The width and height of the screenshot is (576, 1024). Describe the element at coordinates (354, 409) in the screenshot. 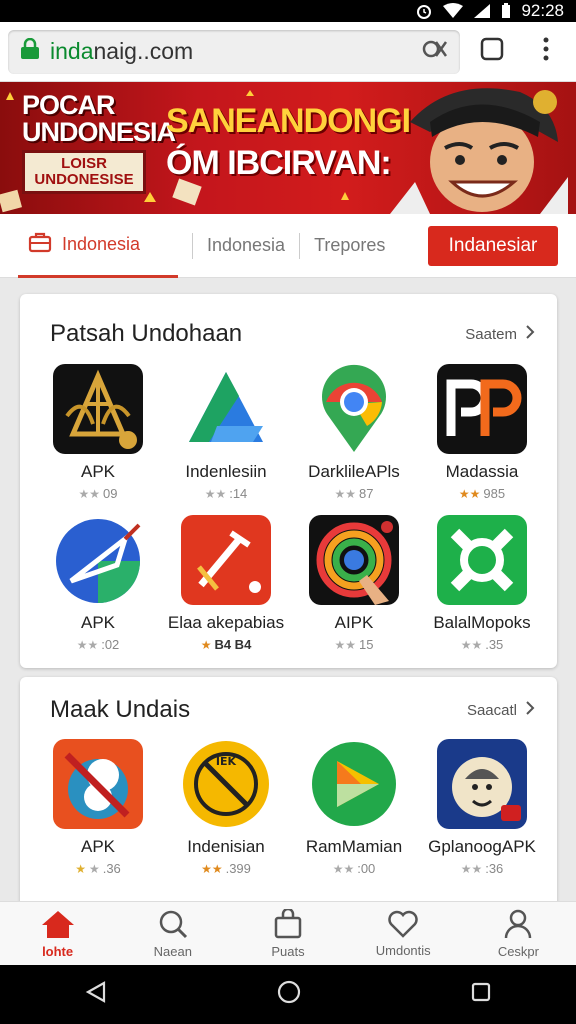

I see `app-icon-chrome-pin` at that location.